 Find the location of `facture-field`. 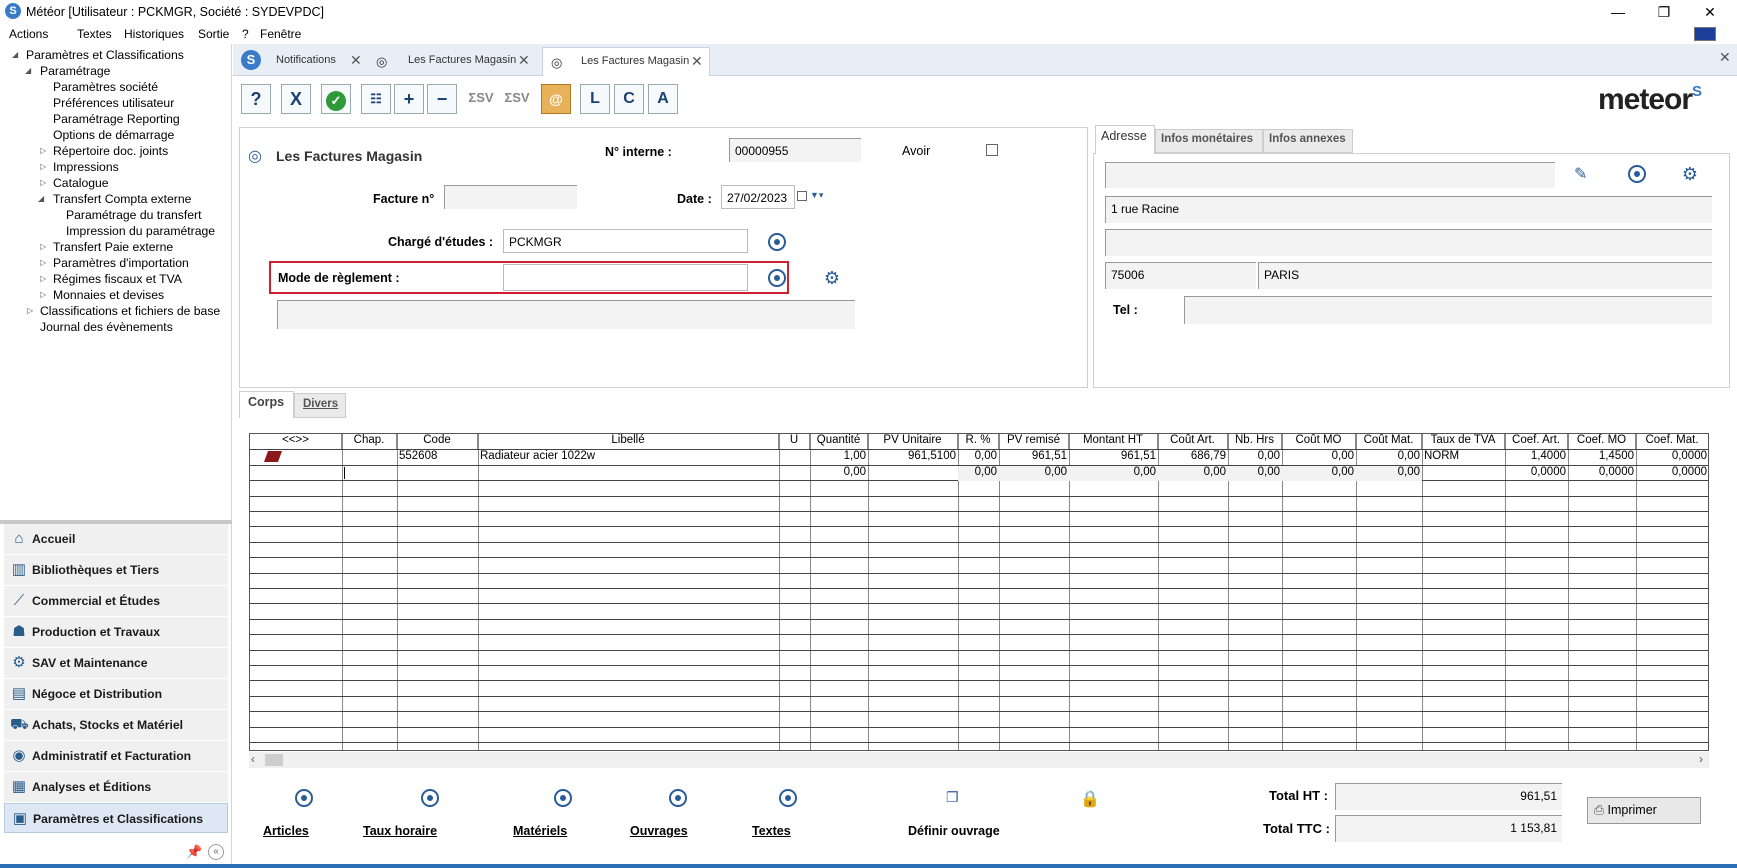

facture-field is located at coordinates (510, 197).